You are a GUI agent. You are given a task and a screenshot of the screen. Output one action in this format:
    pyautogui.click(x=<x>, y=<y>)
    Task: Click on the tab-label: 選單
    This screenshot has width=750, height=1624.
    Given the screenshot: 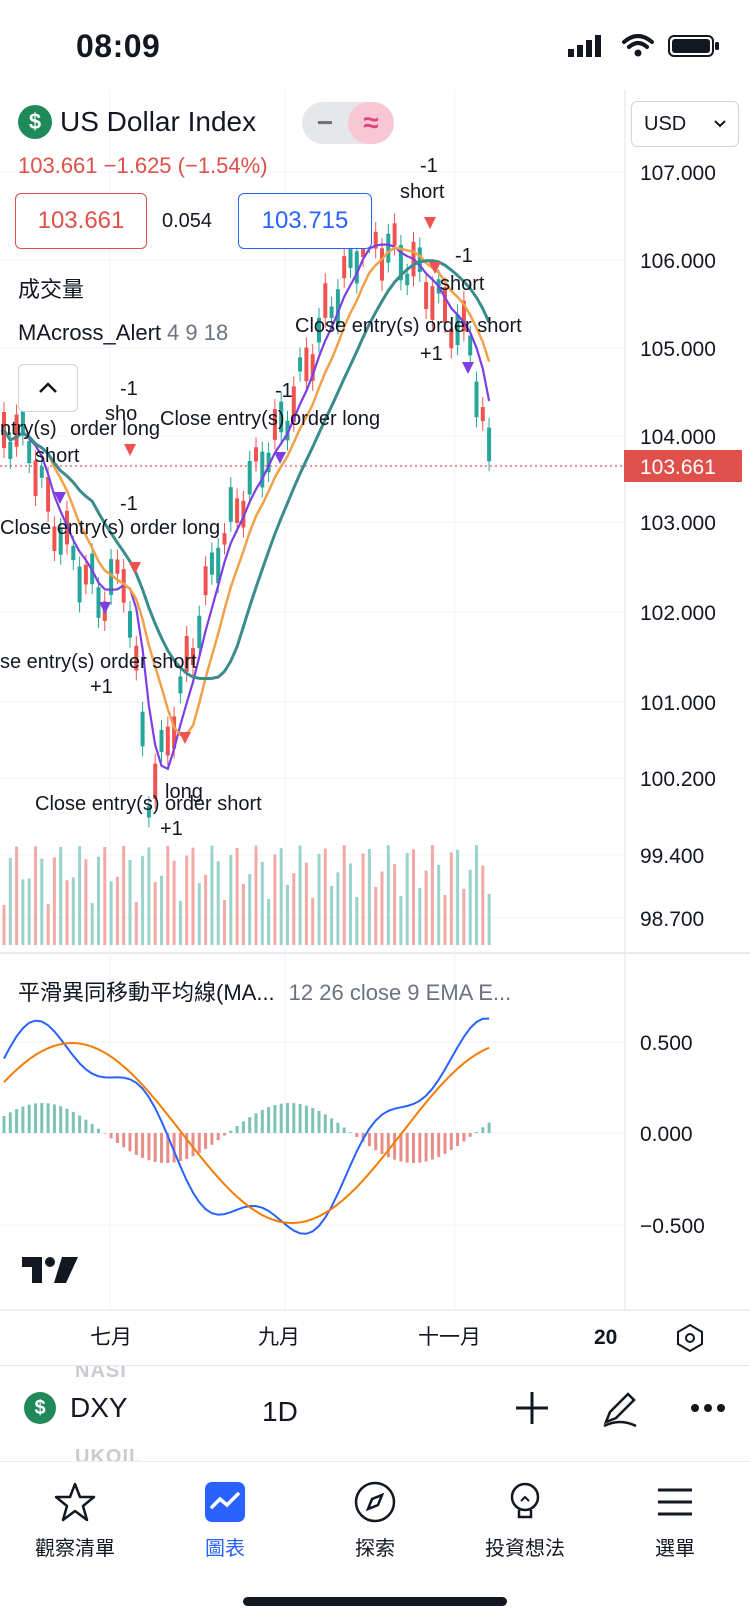 What is the action you would take?
    pyautogui.click(x=675, y=1549)
    